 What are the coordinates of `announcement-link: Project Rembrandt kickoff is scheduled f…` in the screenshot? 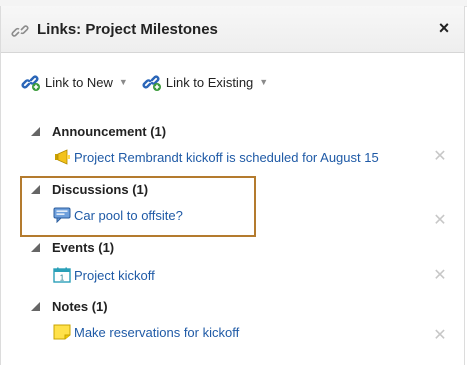 It's located at (226, 157).